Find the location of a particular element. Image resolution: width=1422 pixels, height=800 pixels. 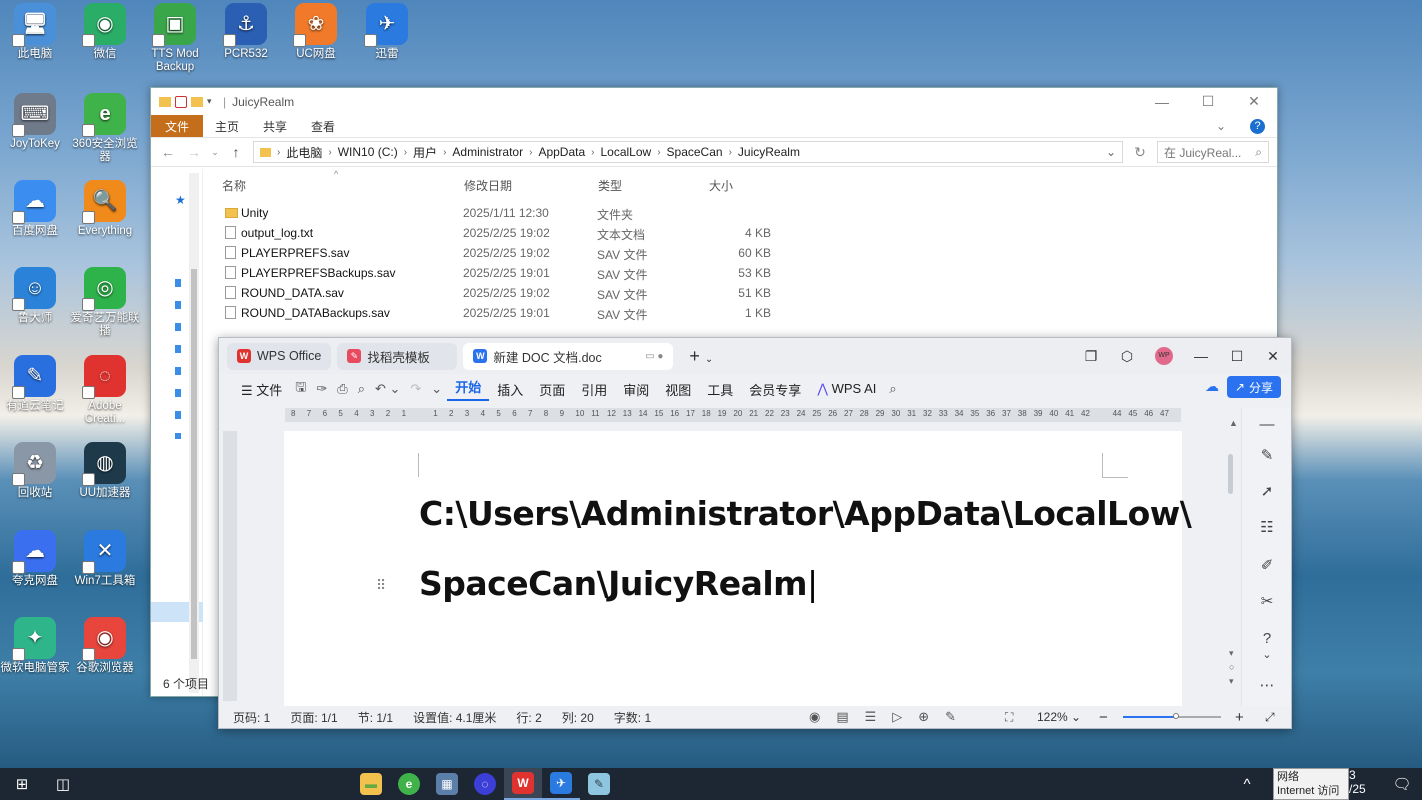

ribbon-expand-icon: ⌄ is located at coordinates (1221, 126).